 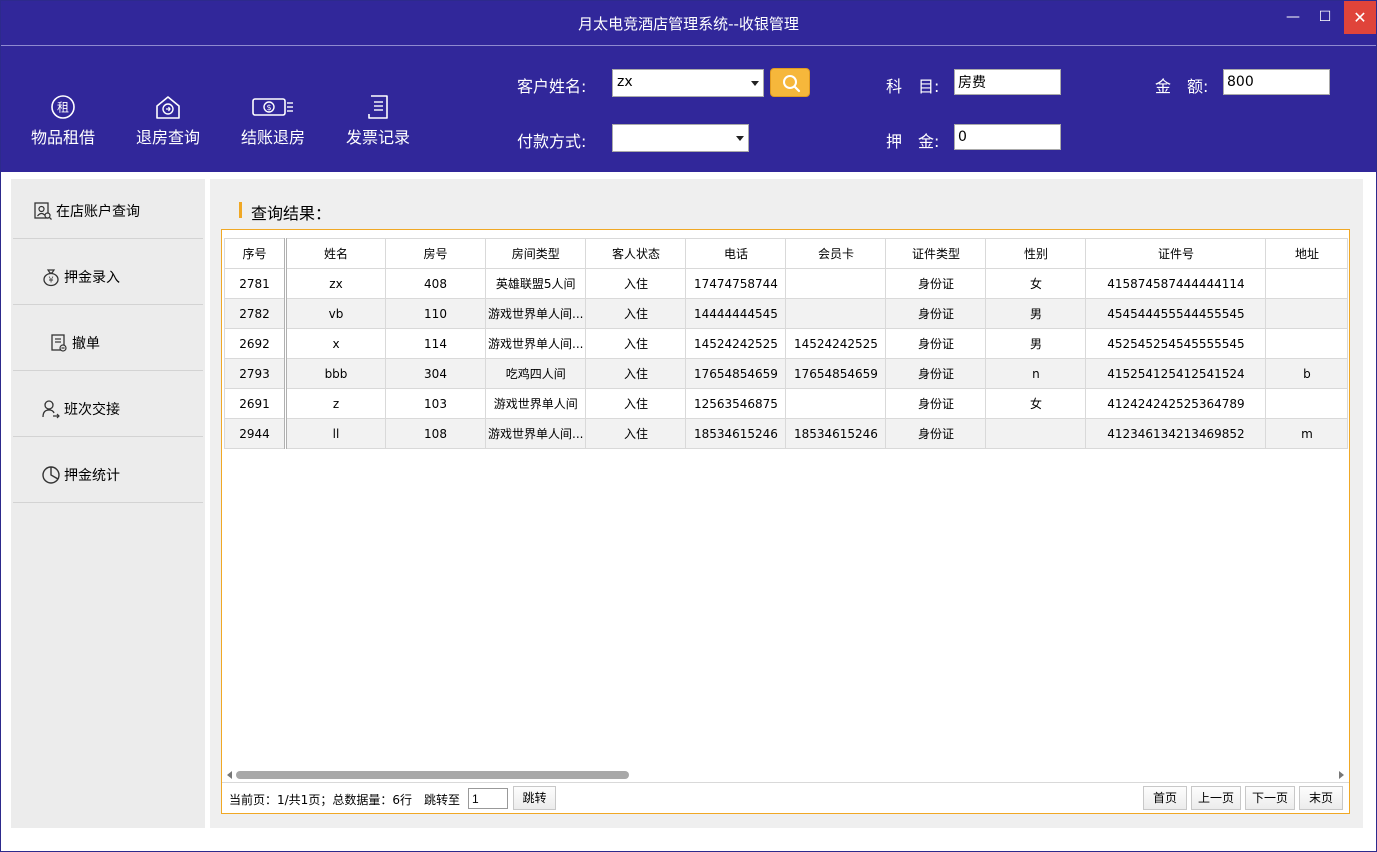 I want to click on maximize-button: ☐, so click(x=1325, y=17).